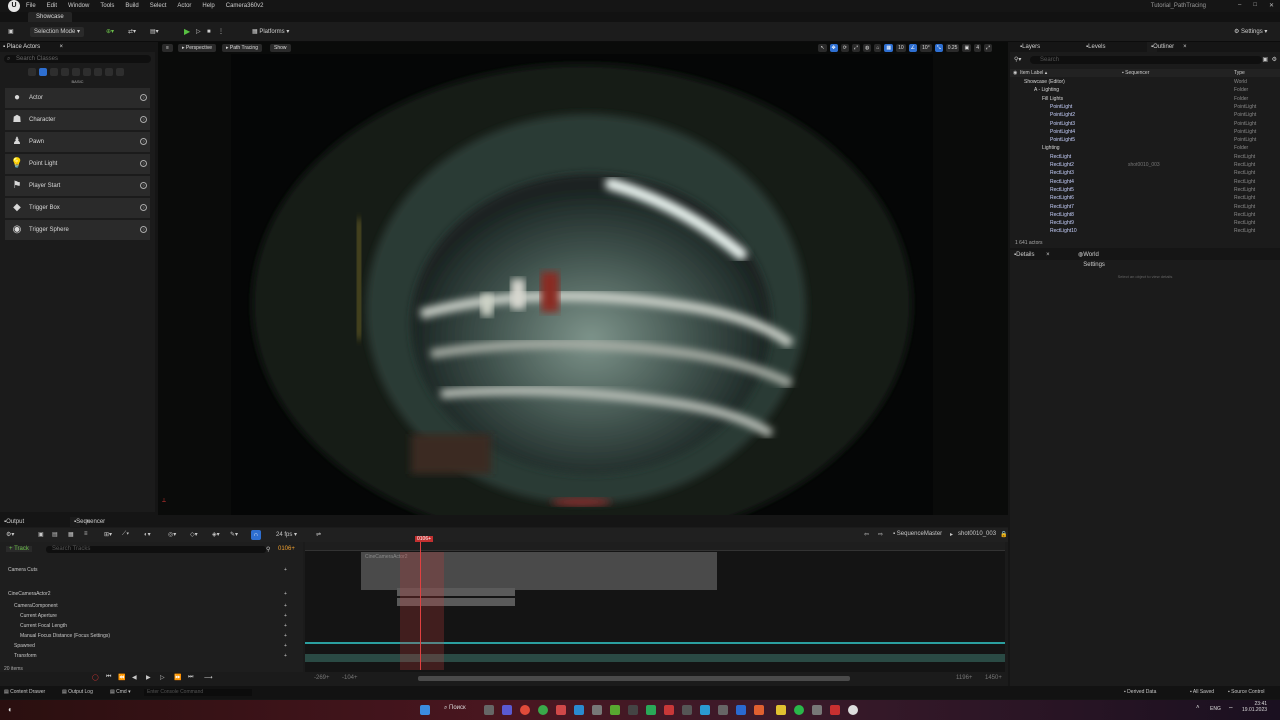 Image resolution: width=1280 pixels, height=720 pixels. I want to click on track-filter-icon: ⚲, so click(268, 549).